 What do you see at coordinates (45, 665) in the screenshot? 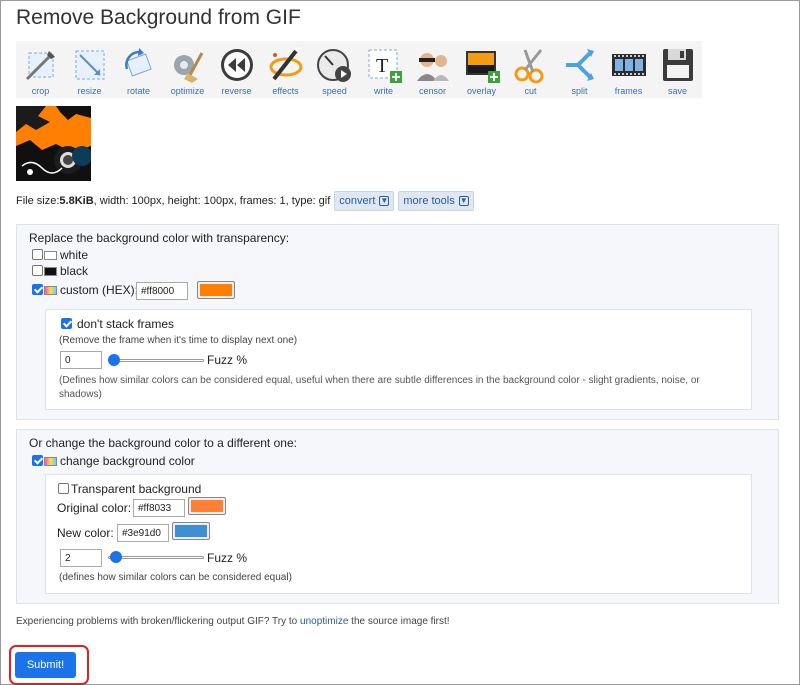
I see `submit-button: Submit!` at bounding box center [45, 665].